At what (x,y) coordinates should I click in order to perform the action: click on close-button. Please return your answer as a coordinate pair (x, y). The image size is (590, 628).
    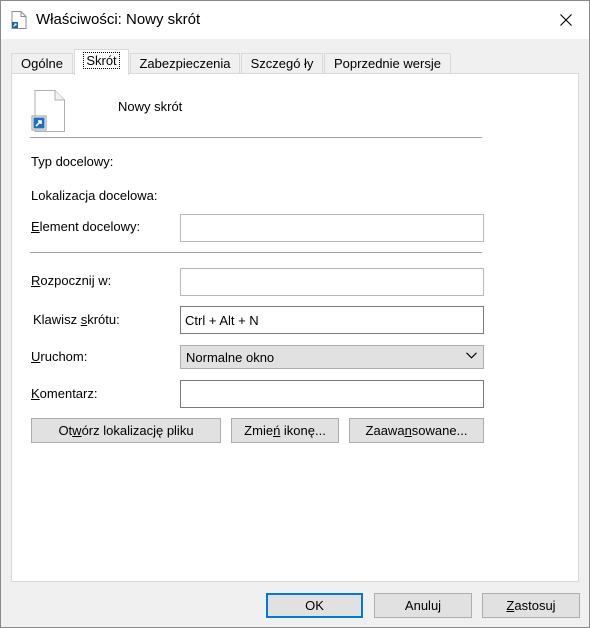
    Looking at the image, I should click on (566, 20).